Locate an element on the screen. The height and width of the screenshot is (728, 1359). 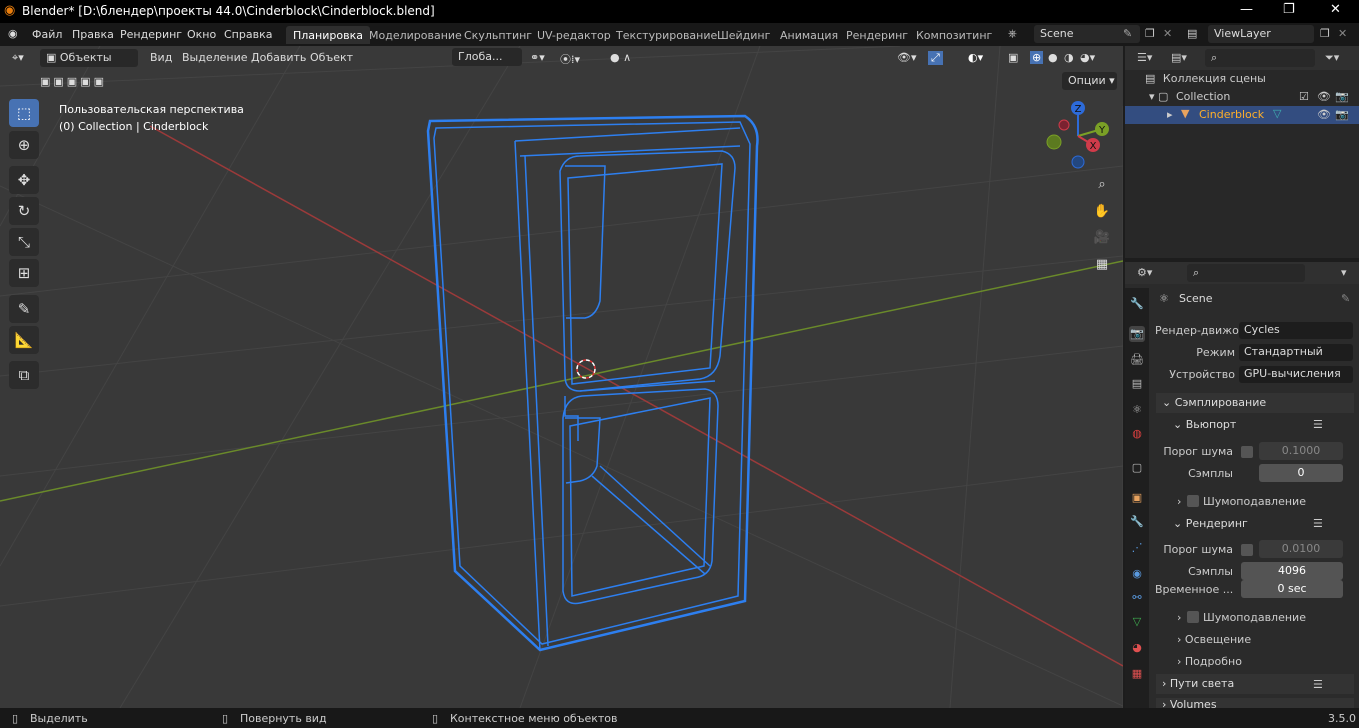
vp-samples-field: 0 is located at coordinates (1301, 473).